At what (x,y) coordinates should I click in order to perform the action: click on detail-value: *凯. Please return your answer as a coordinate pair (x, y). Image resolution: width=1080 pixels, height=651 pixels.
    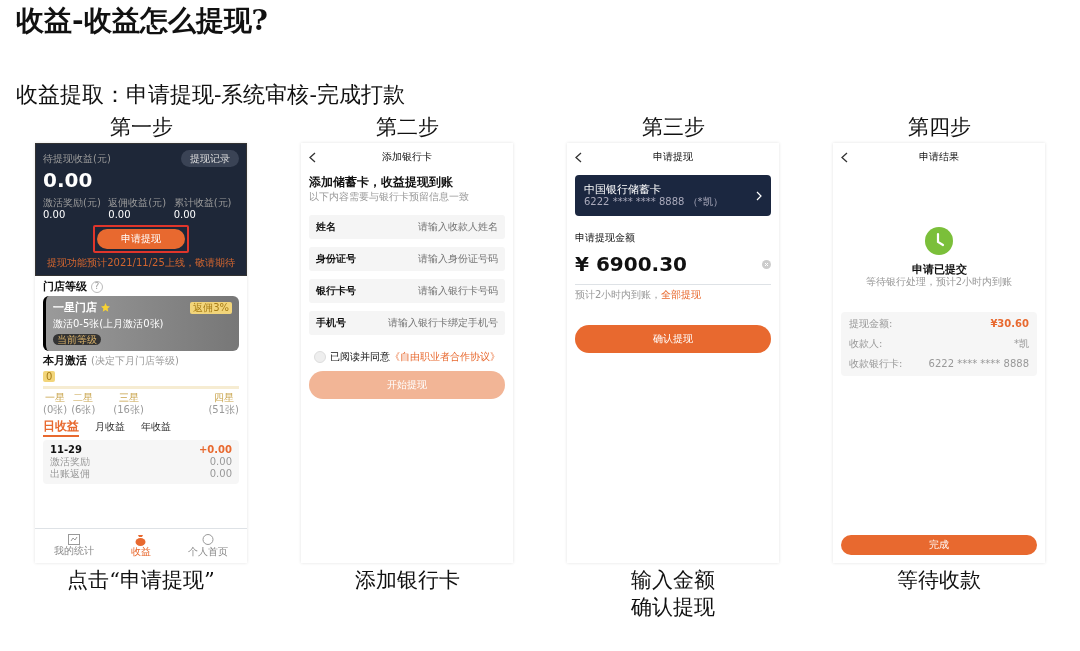
    Looking at the image, I should click on (1021, 344).